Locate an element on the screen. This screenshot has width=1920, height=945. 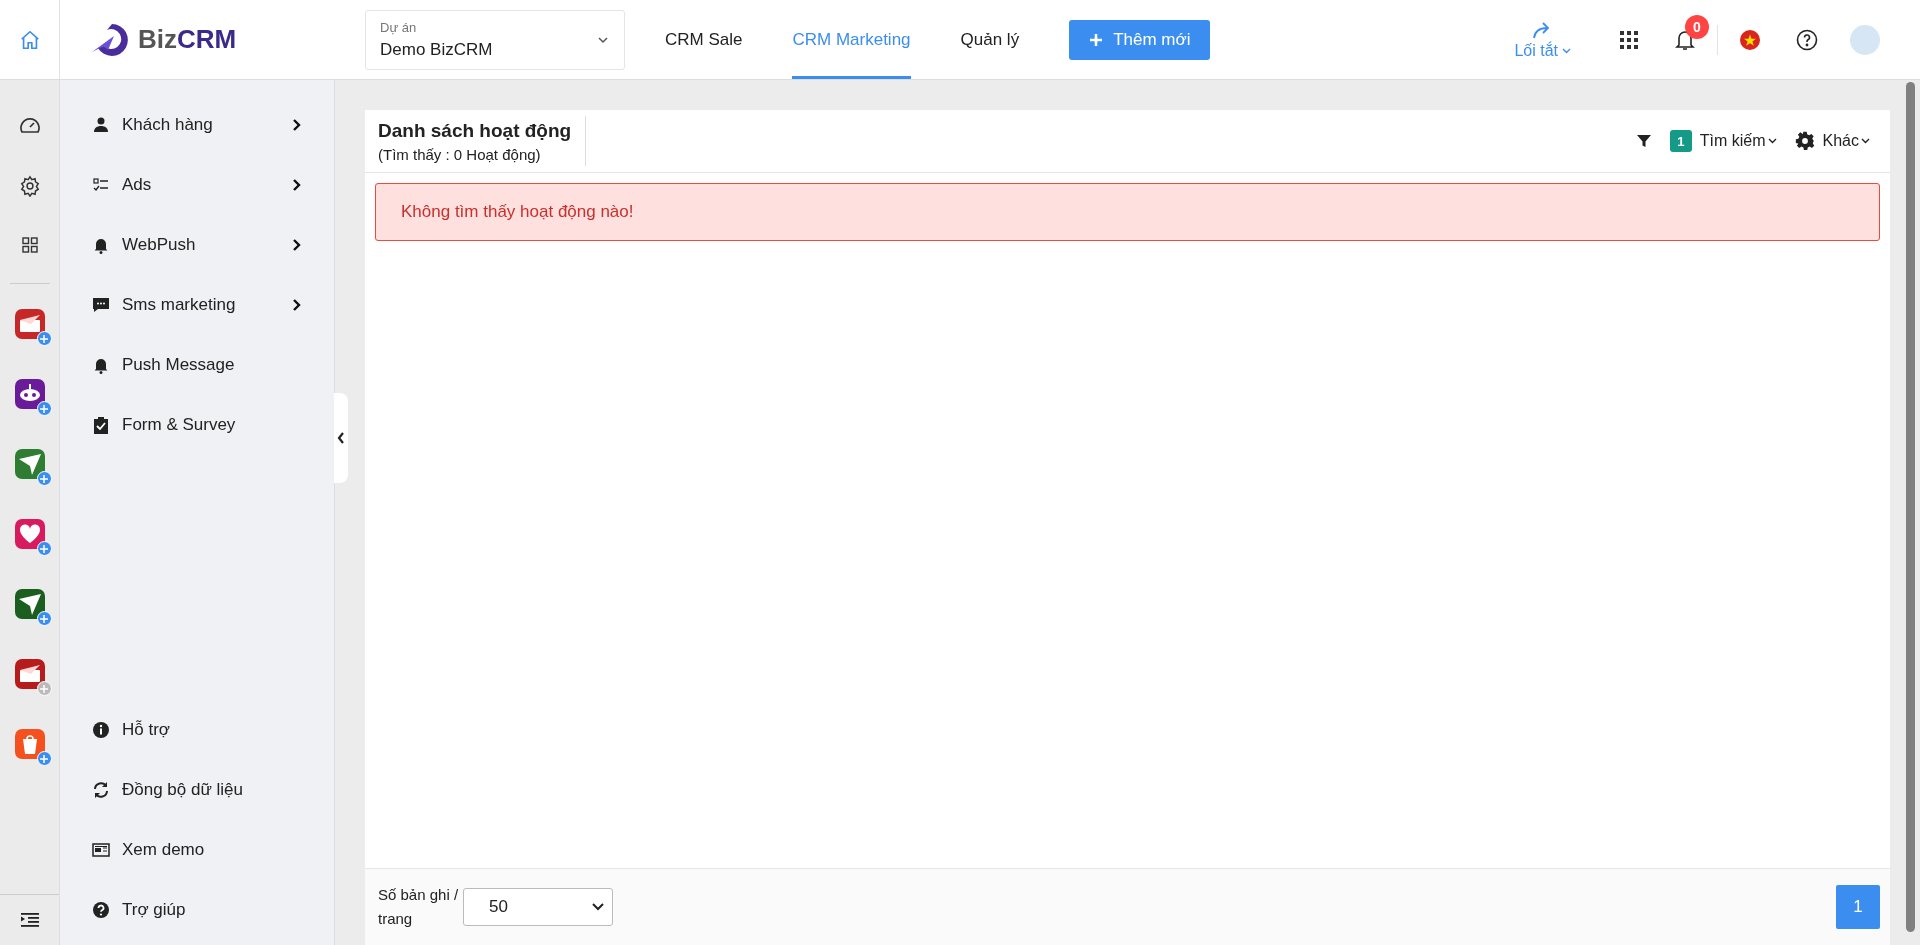
collapse-sidebar-handle is located at coordinates (341, 438).